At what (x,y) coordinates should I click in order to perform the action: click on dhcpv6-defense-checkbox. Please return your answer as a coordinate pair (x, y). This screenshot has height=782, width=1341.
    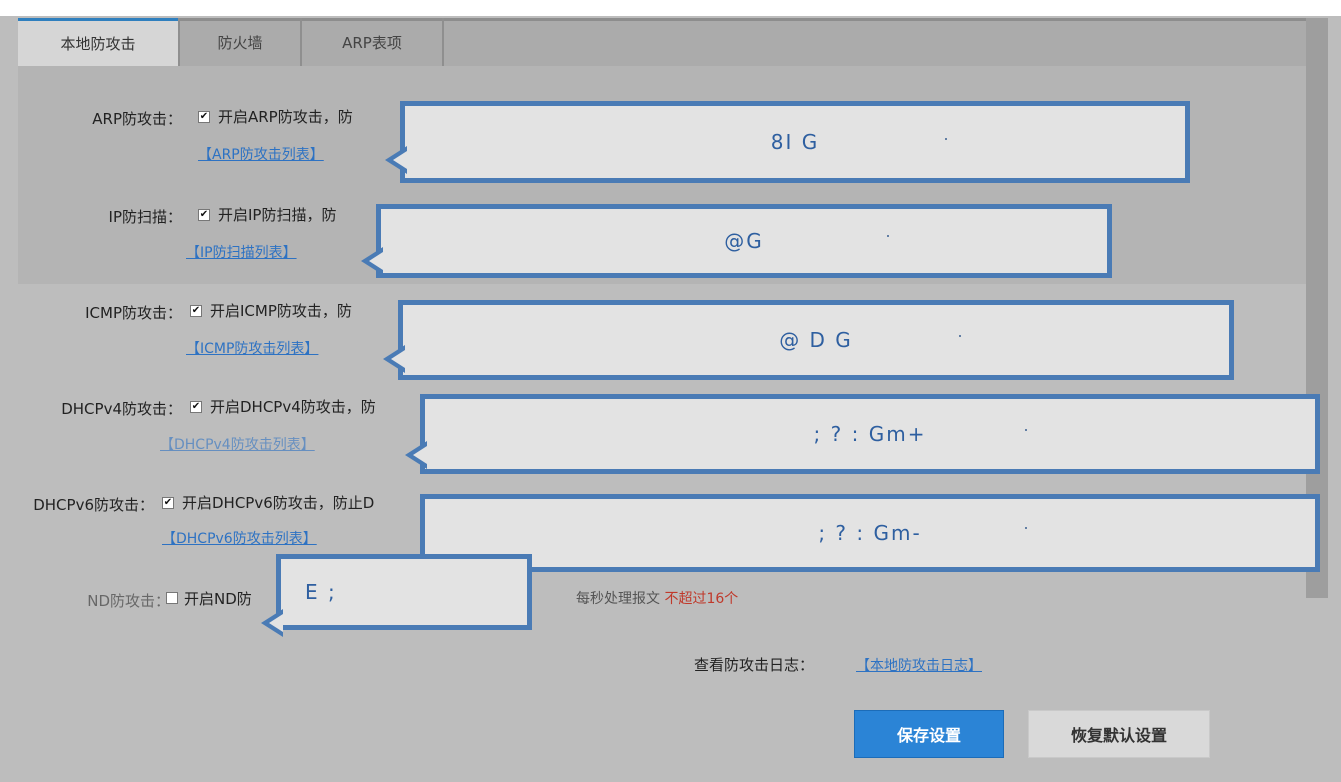
    Looking at the image, I should click on (168, 503).